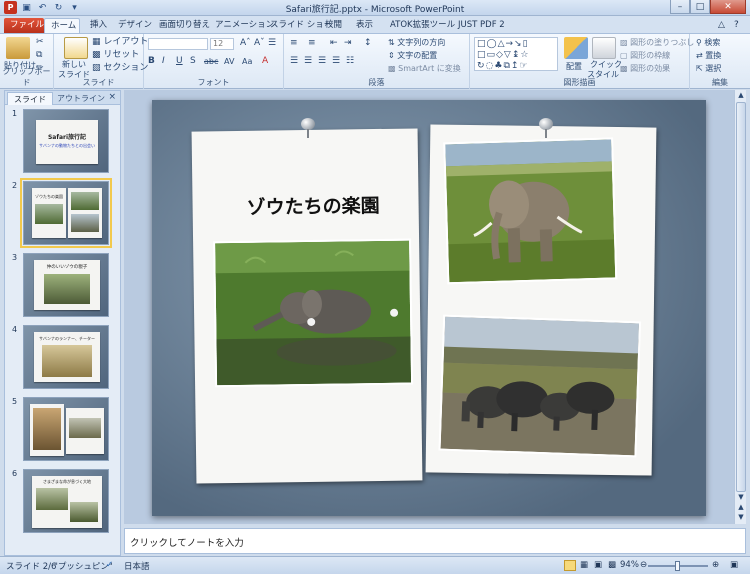 This screenshot has width=750, height=574. I want to click on tab-slides: スライド, so click(30, 98).